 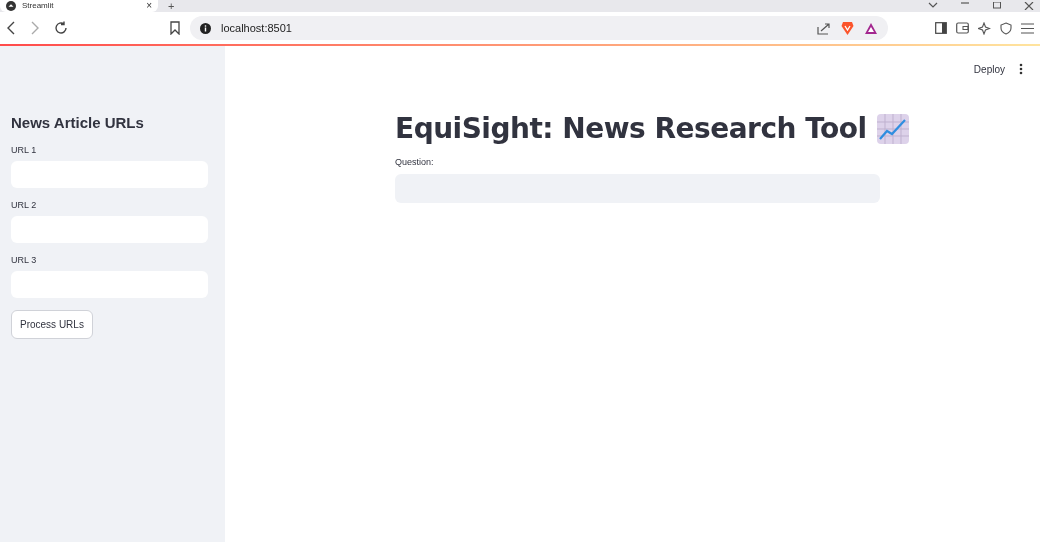 What do you see at coordinates (24, 150) in the screenshot?
I see `field-label: URL 1` at bounding box center [24, 150].